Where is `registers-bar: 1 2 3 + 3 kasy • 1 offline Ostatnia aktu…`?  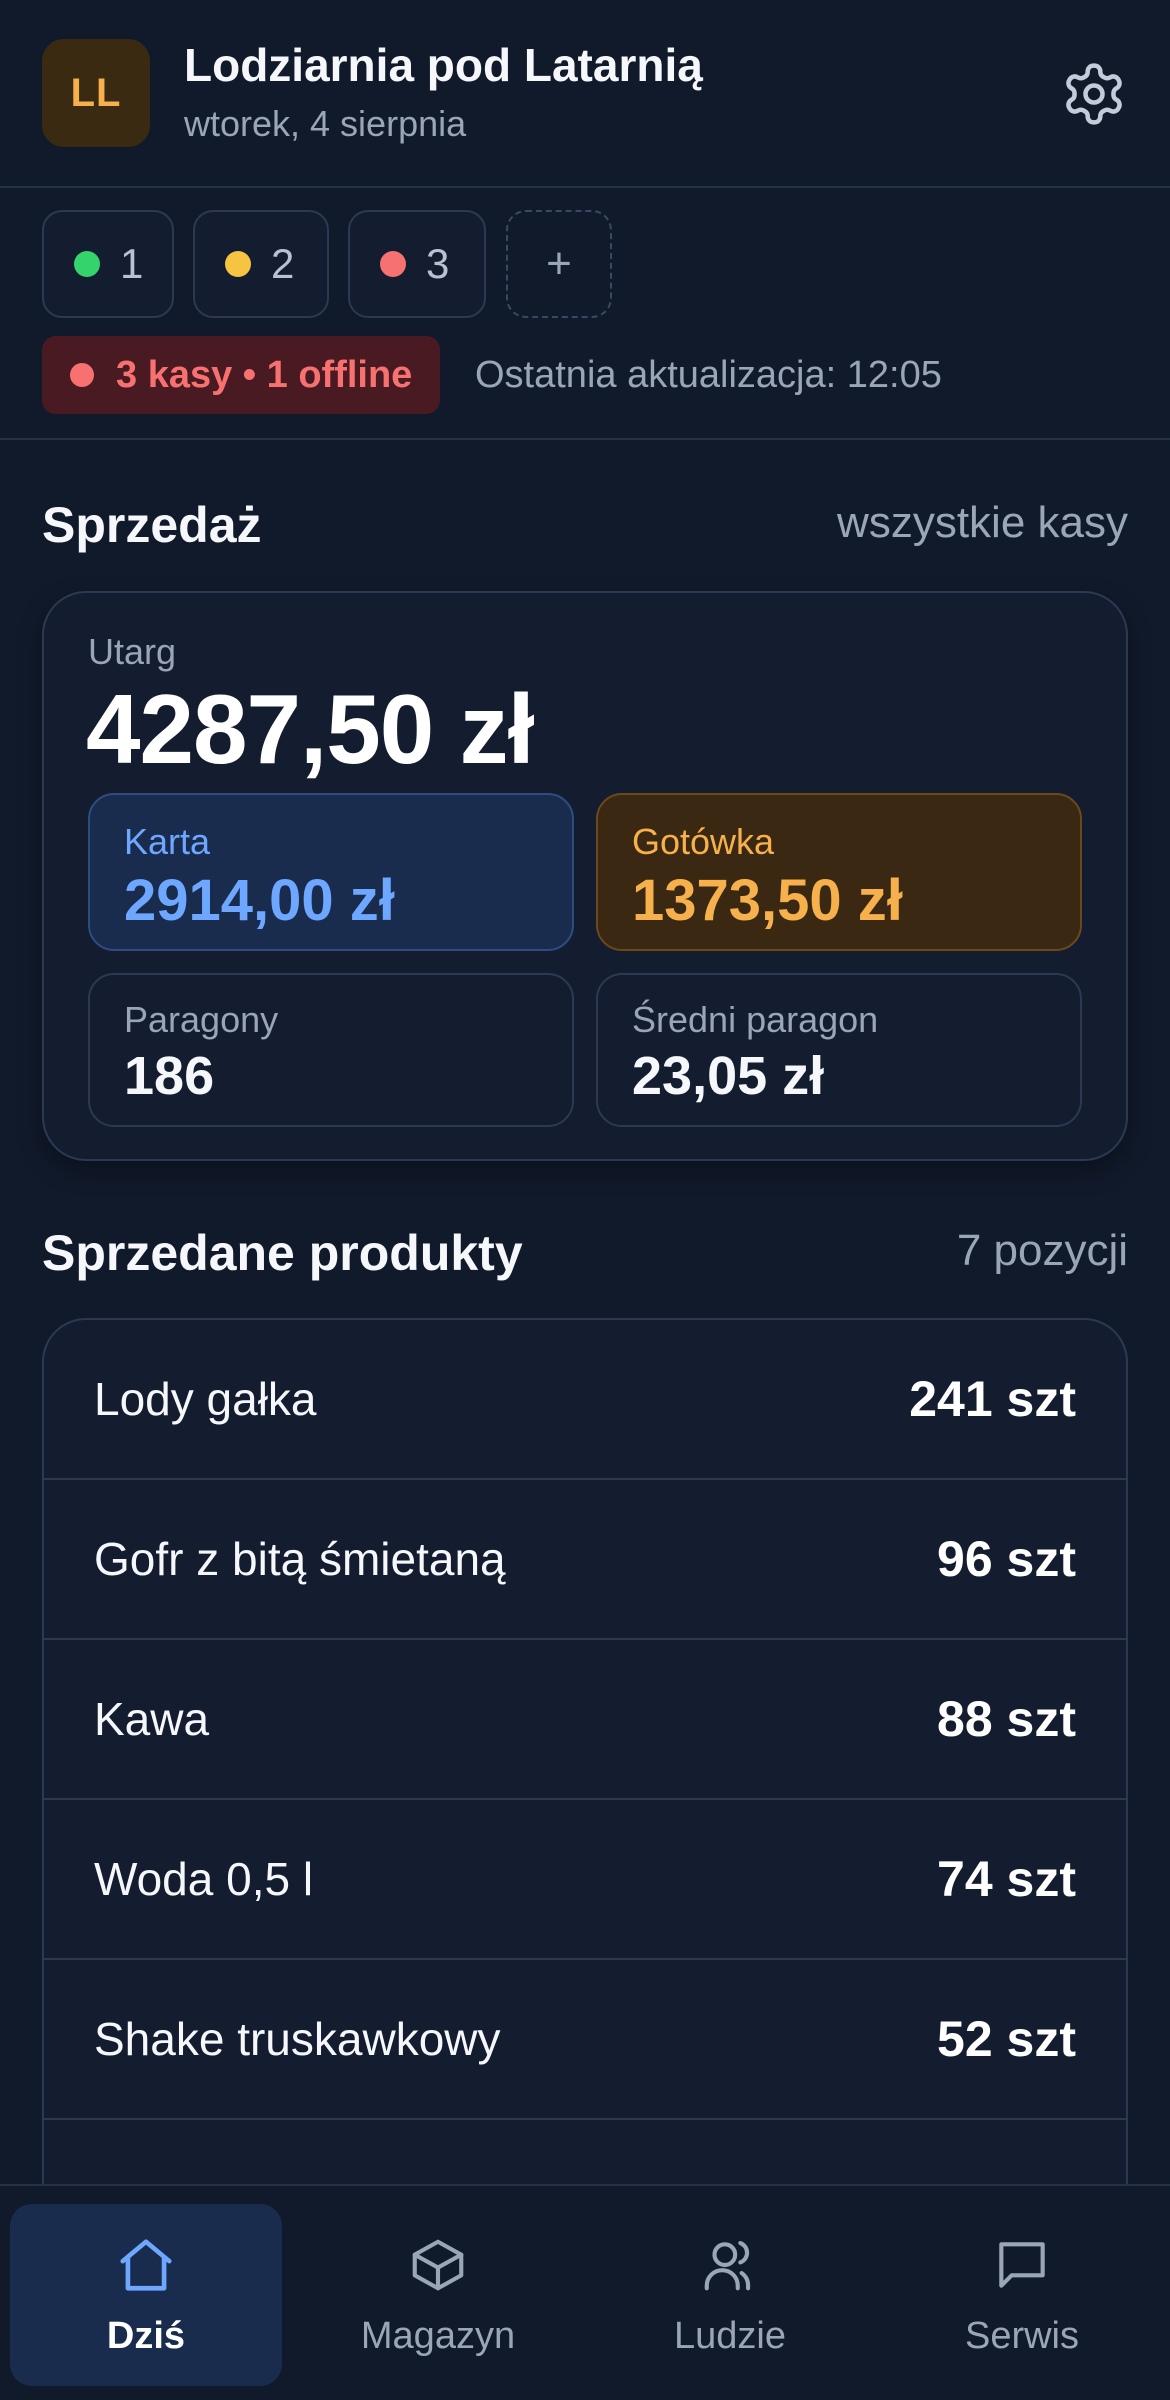 registers-bar: 1 2 3 + 3 kasy • 1 offline Ostatnia aktu… is located at coordinates (585, 315).